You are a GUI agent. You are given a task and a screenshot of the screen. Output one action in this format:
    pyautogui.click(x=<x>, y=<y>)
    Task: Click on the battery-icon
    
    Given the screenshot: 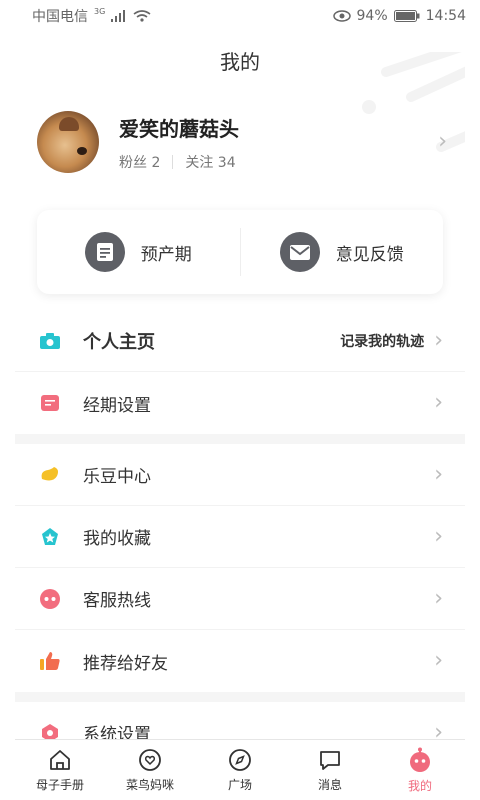 What is the action you would take?
    pyautogui.click(x=406, y=16)
    